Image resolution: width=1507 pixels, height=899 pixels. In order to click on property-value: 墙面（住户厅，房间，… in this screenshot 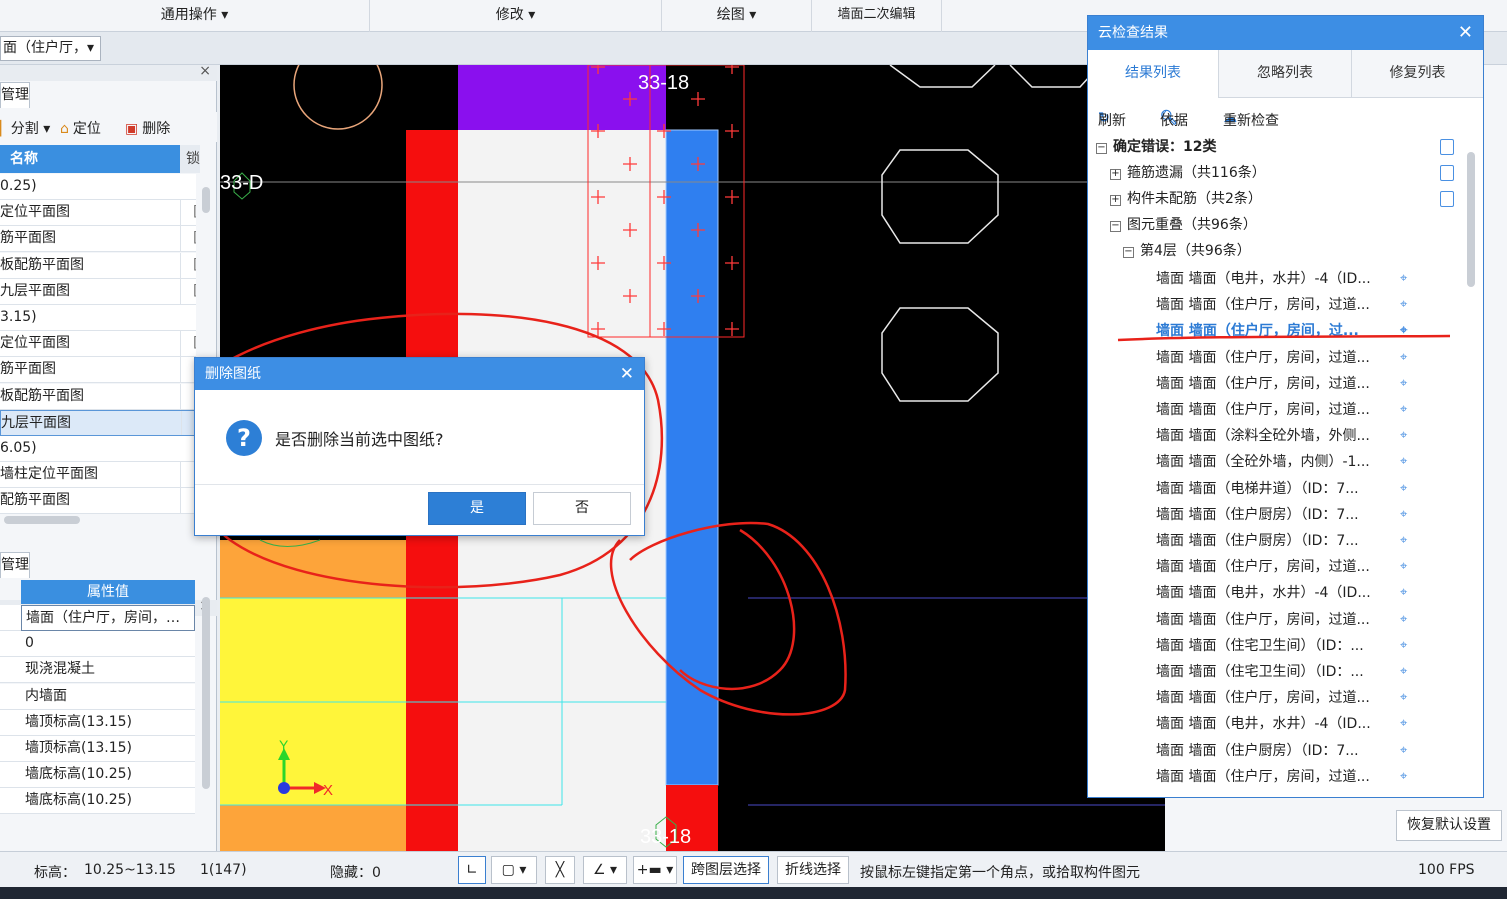, I will do `click(108, 618)`.